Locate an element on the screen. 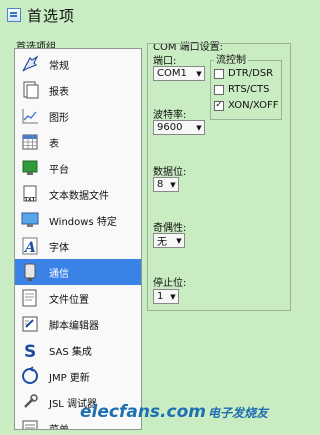  pref-item-label: 菜单 is located at coordinates (59, 427).